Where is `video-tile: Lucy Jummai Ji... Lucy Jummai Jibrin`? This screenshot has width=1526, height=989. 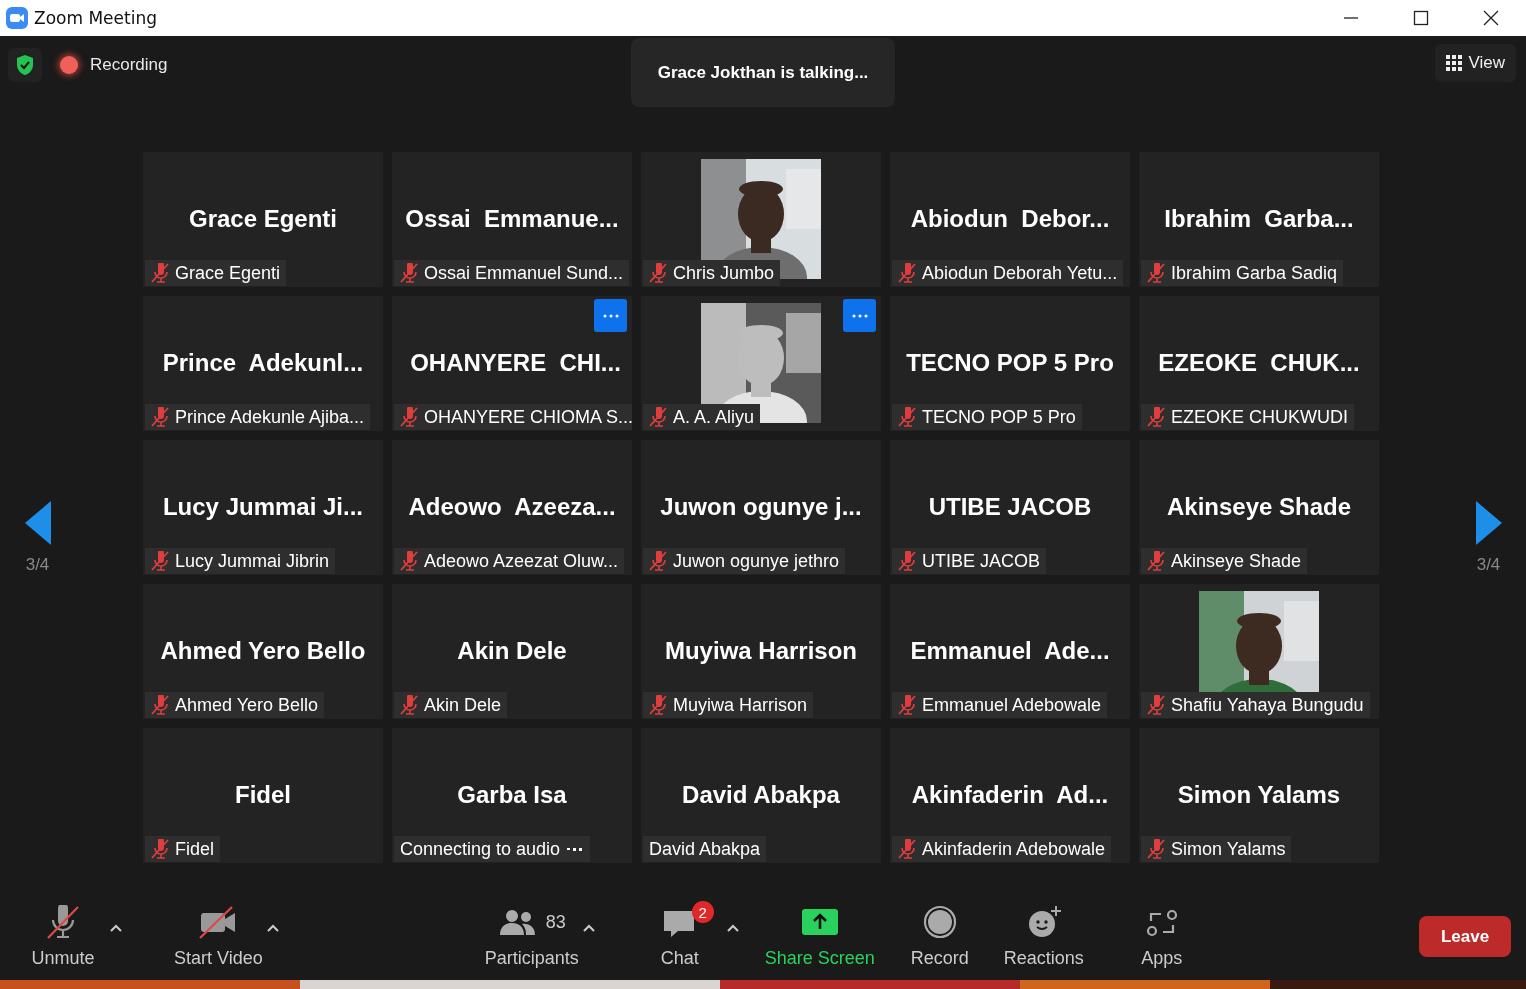
video-tile: Lucy Jummai Ji... Lucy Jummai Jibrin is located at coordinates (263, 507).